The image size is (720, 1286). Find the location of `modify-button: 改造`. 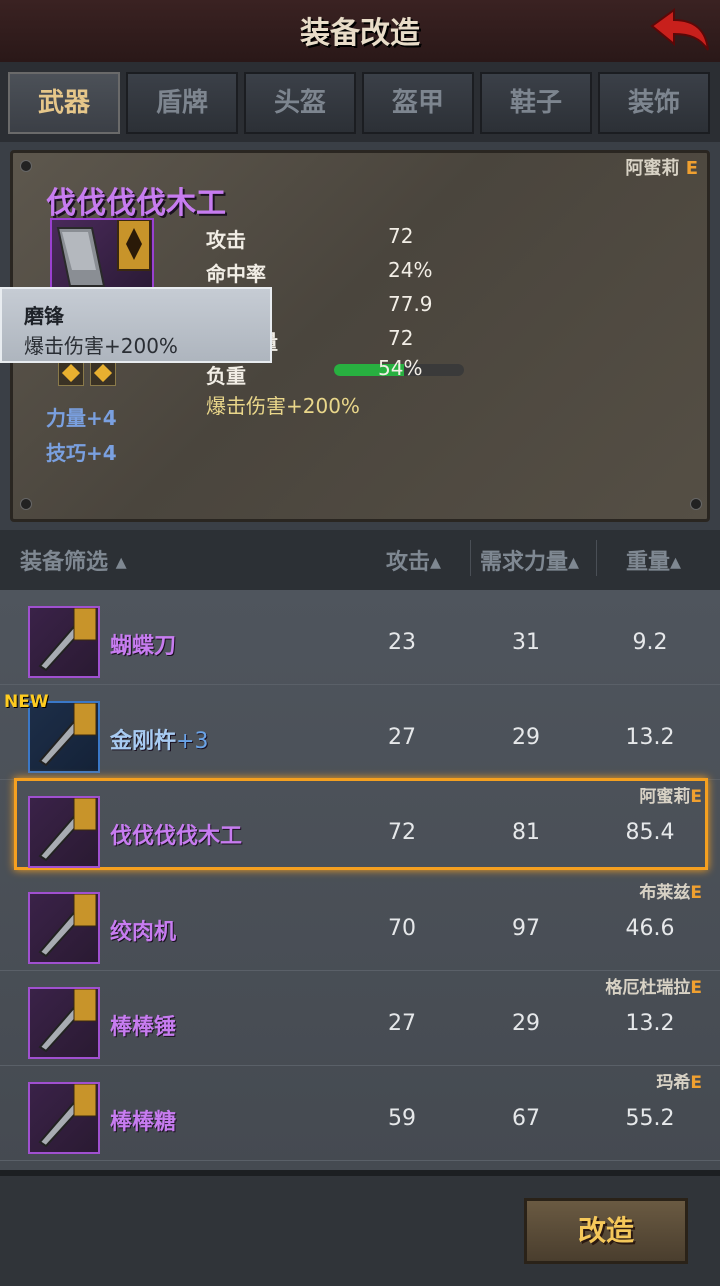

modify-button: 改造 is located at coordinates (606, 1231).